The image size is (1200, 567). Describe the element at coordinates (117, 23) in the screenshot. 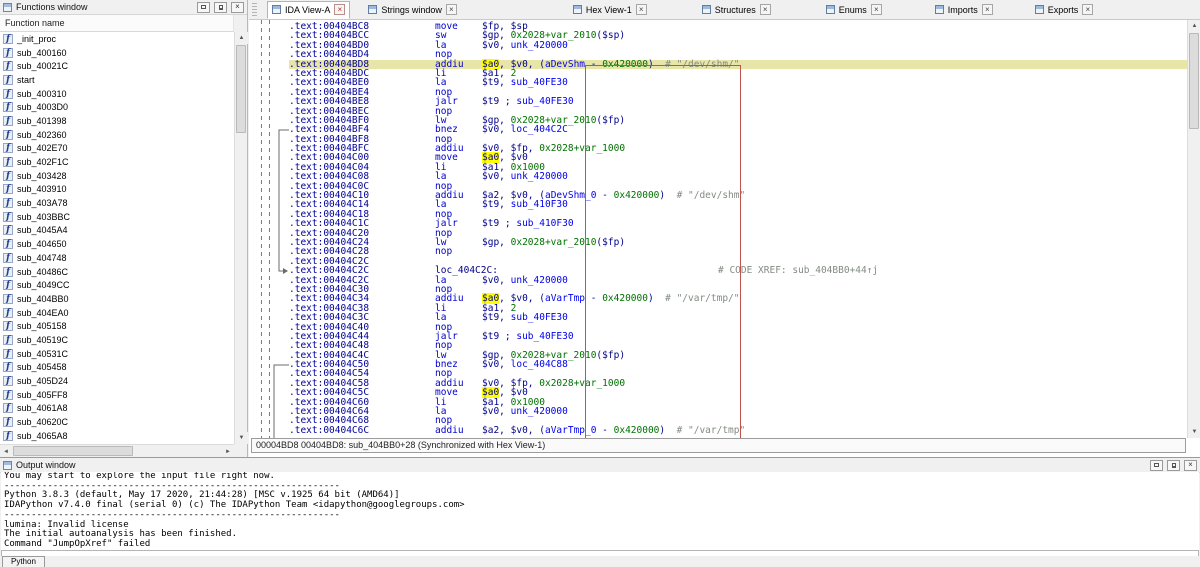

I see `function-name-column-header: Function name` at that location.